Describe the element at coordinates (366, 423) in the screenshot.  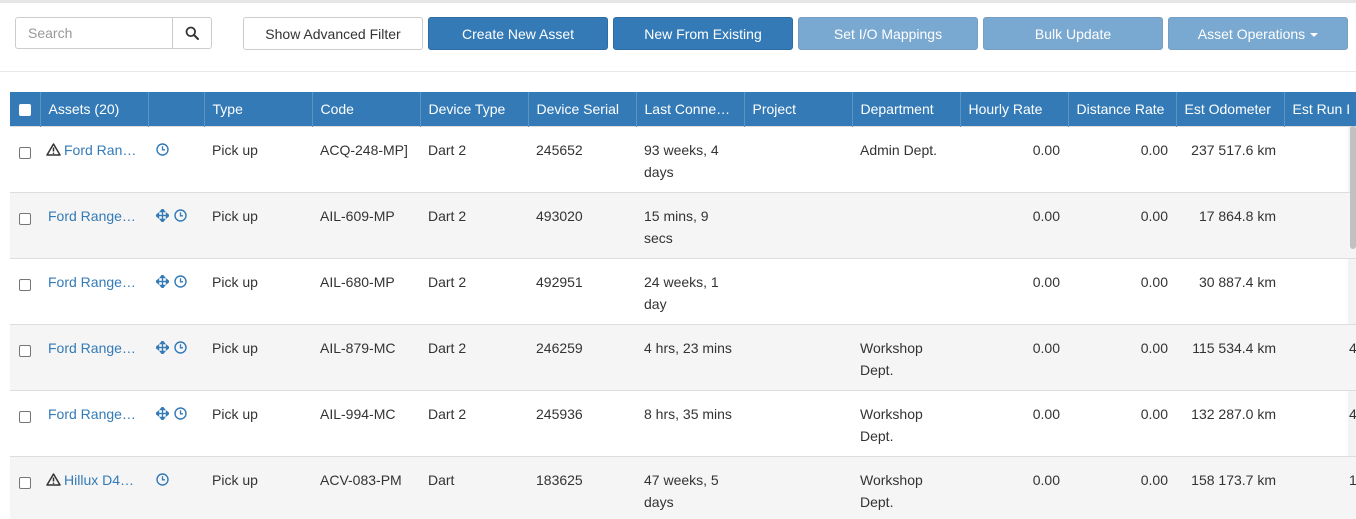
I see `code-cell: AIL-994-MC` at that location.